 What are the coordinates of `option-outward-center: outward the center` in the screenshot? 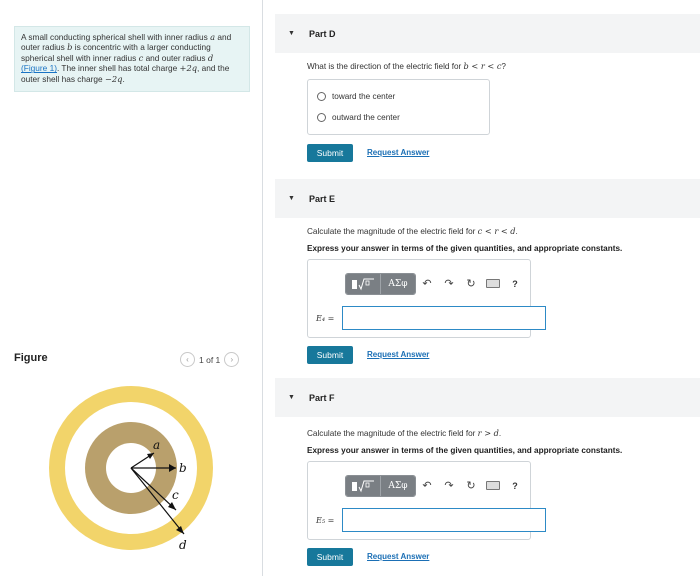 It's located at (358, 117).